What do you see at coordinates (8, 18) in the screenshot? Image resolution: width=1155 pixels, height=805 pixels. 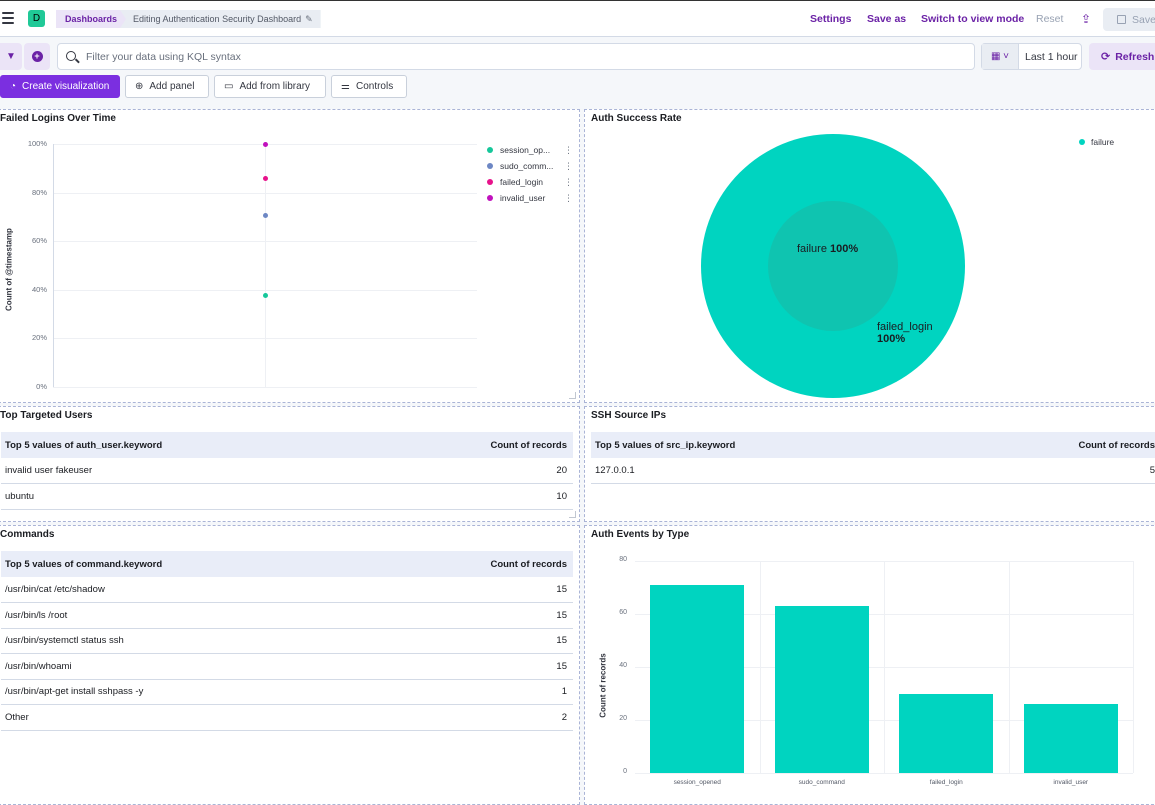 I see `menu-icon` at bounding box center [8, 18].